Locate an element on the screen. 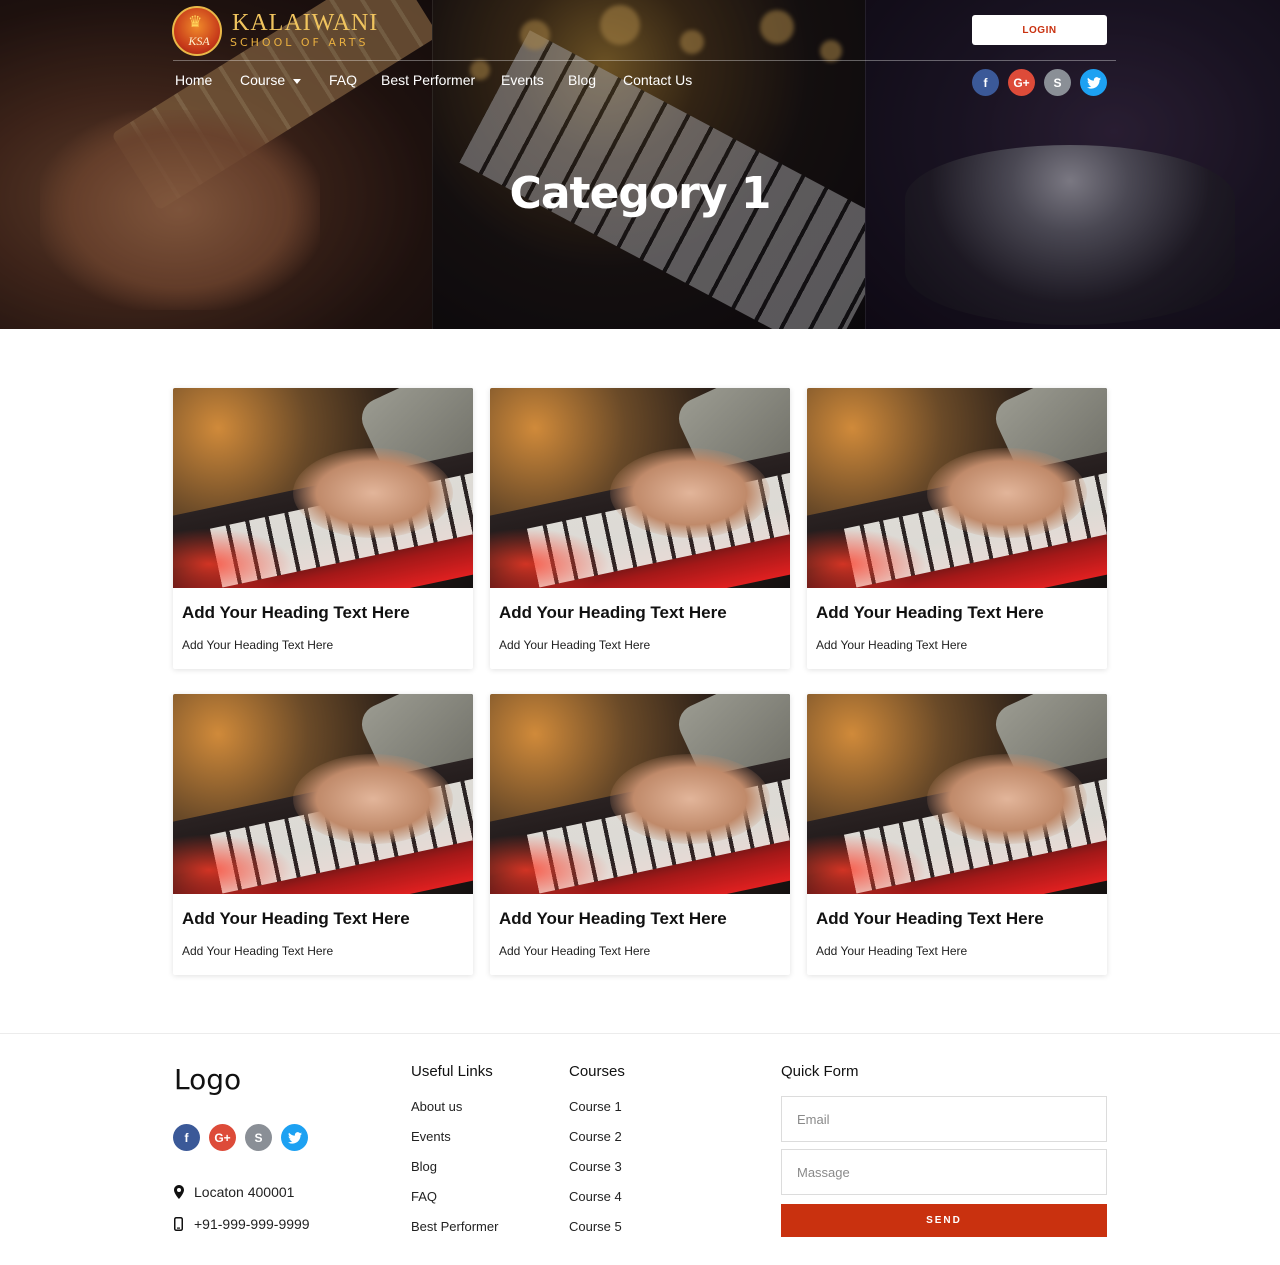 The width and height of the screenshot is (1280, 1265). footer-social-links: f G+ S is located at coordinates (245, 1137).